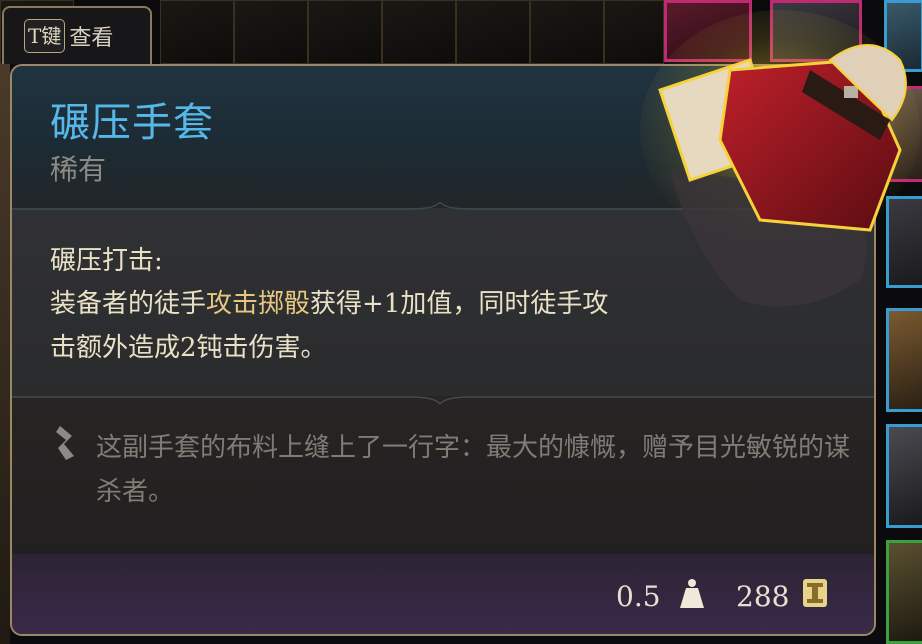 The height and width of the screenshot is (644, 922). I want to click on item-rarity: 稀有, so click(78, 169).